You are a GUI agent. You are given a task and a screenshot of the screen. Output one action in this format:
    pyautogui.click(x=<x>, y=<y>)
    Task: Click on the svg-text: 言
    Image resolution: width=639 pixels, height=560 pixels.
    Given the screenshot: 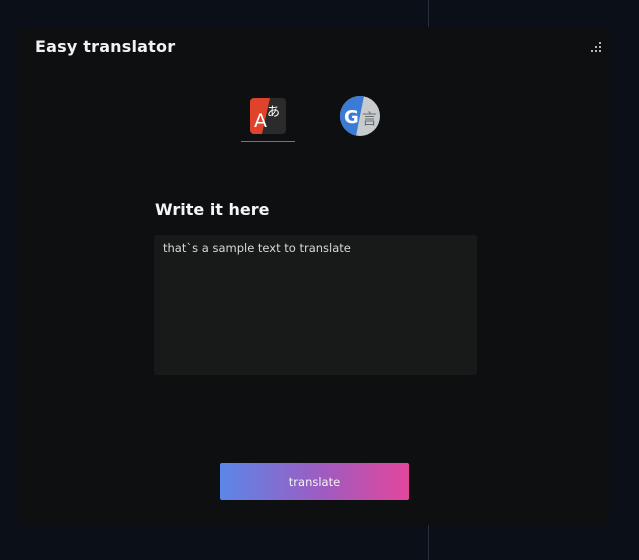 What is the action you would take?
    pyautogui.click(x=369, y=119)
    